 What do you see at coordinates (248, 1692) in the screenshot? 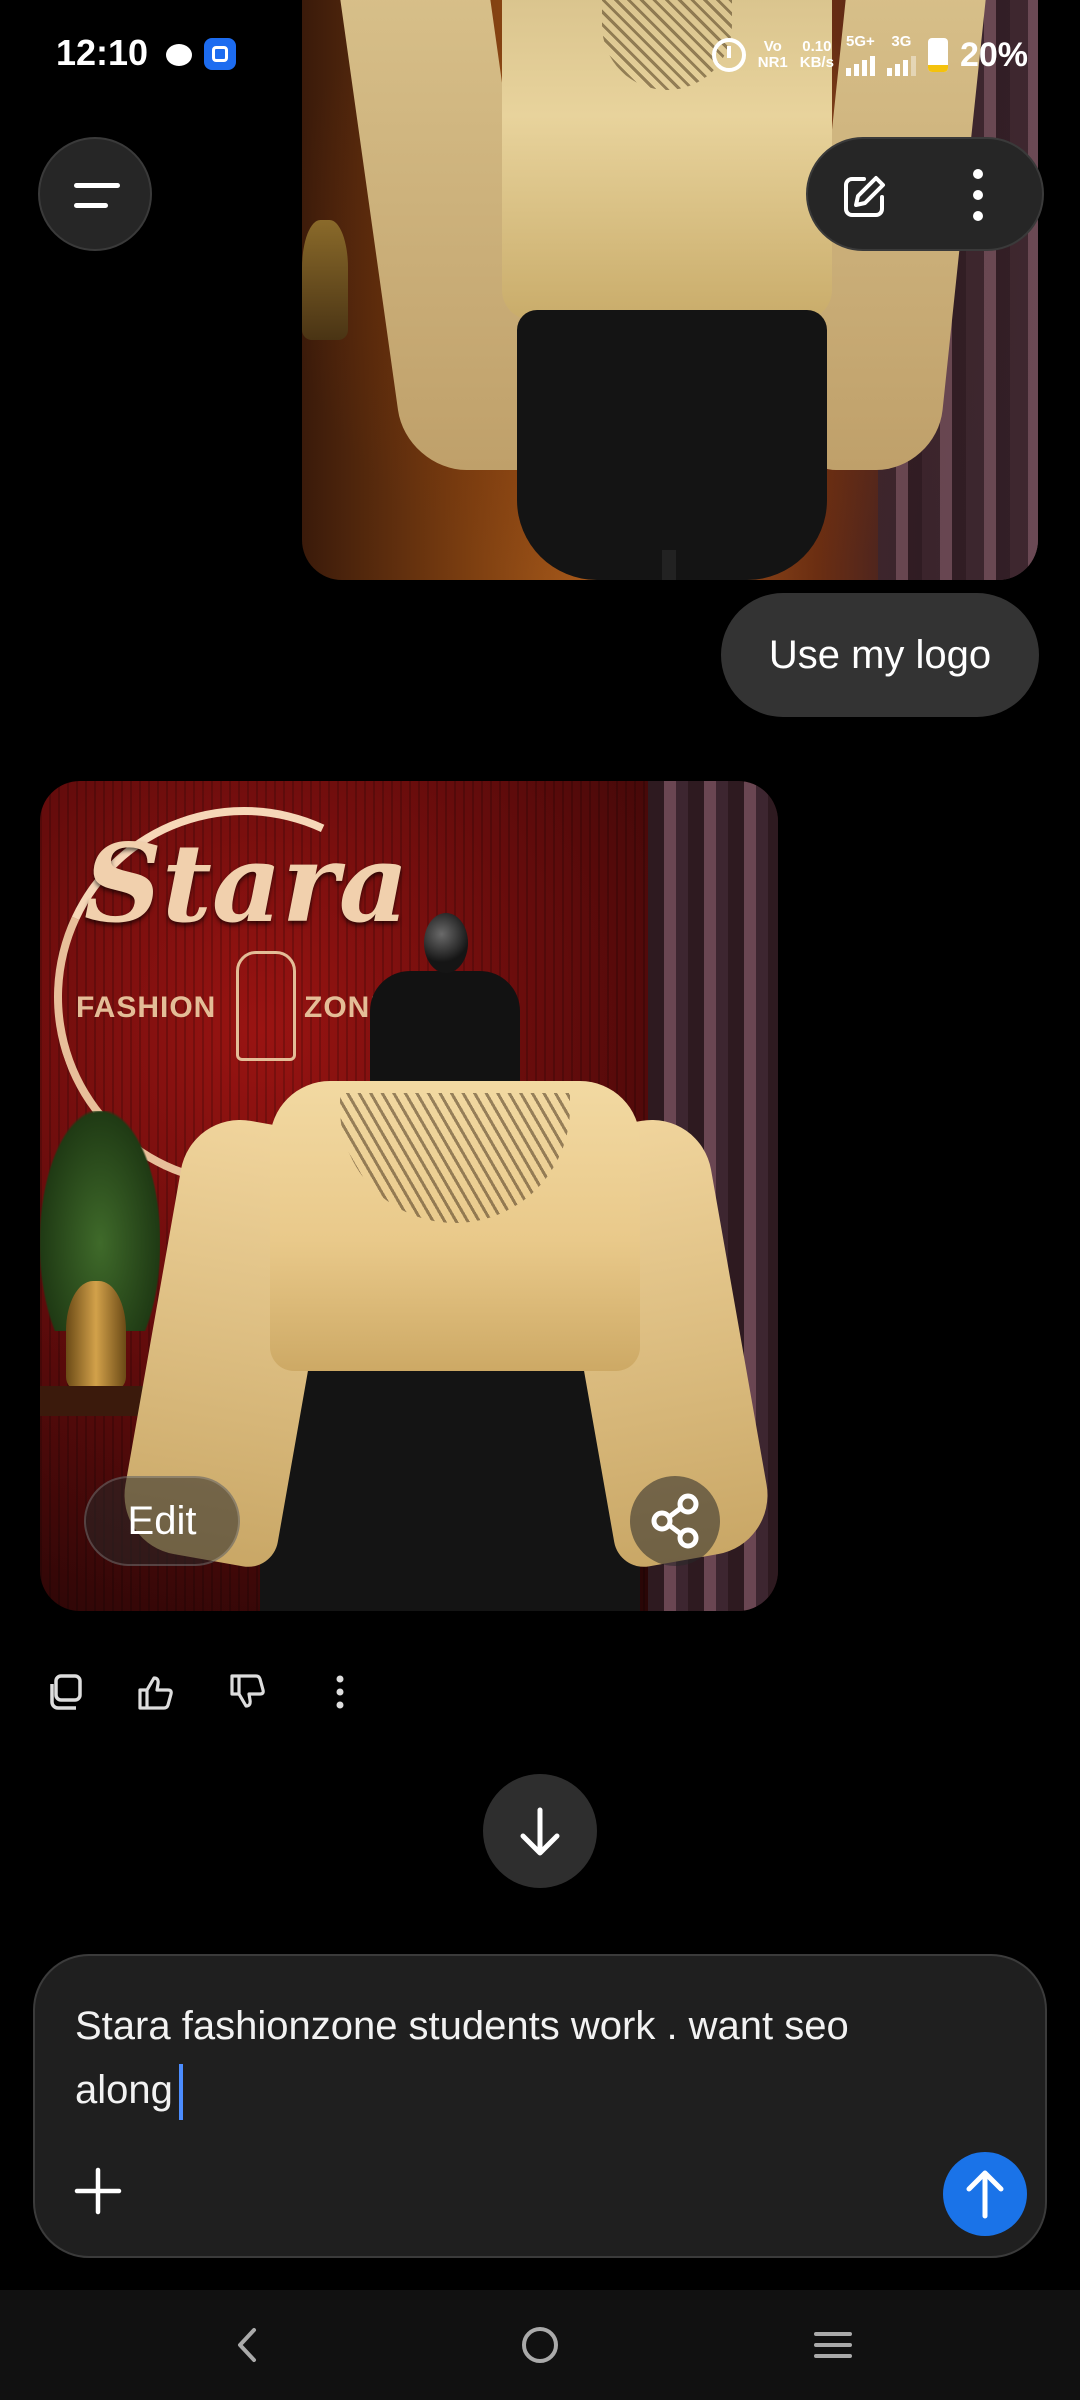
I see `thumbs-down-icon` at bounding box center [248, 1692].